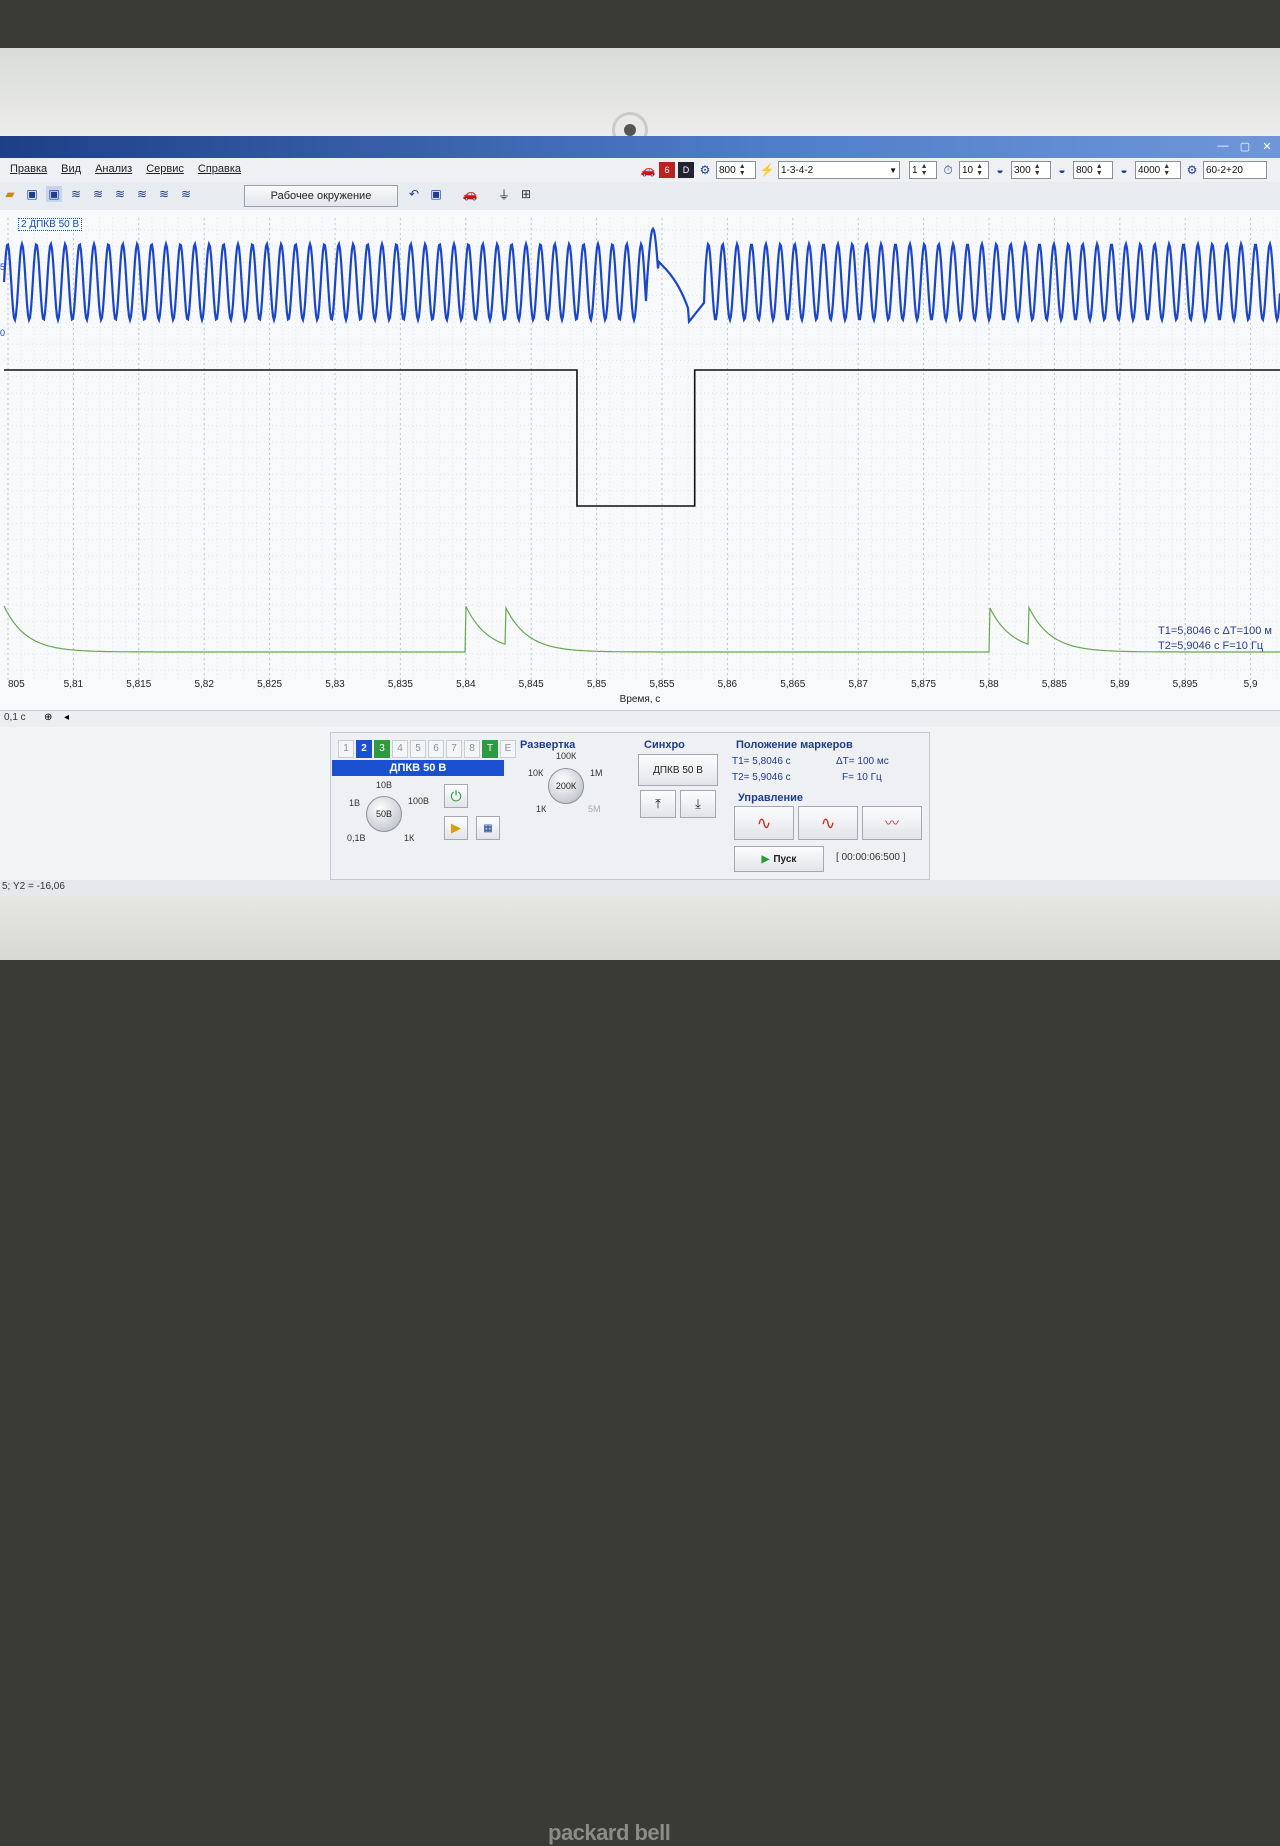 The width and height of the screenshot is (1280, 1846). I want to click on maximize-icon: ▢, so click(1245, 146).